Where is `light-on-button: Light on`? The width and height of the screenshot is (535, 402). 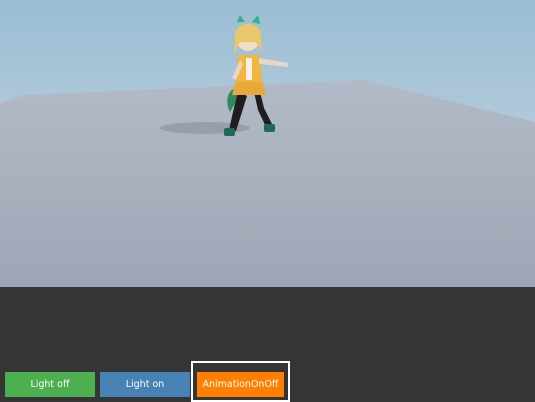 light-on-button: Light on is located at coordinates (145, 384).